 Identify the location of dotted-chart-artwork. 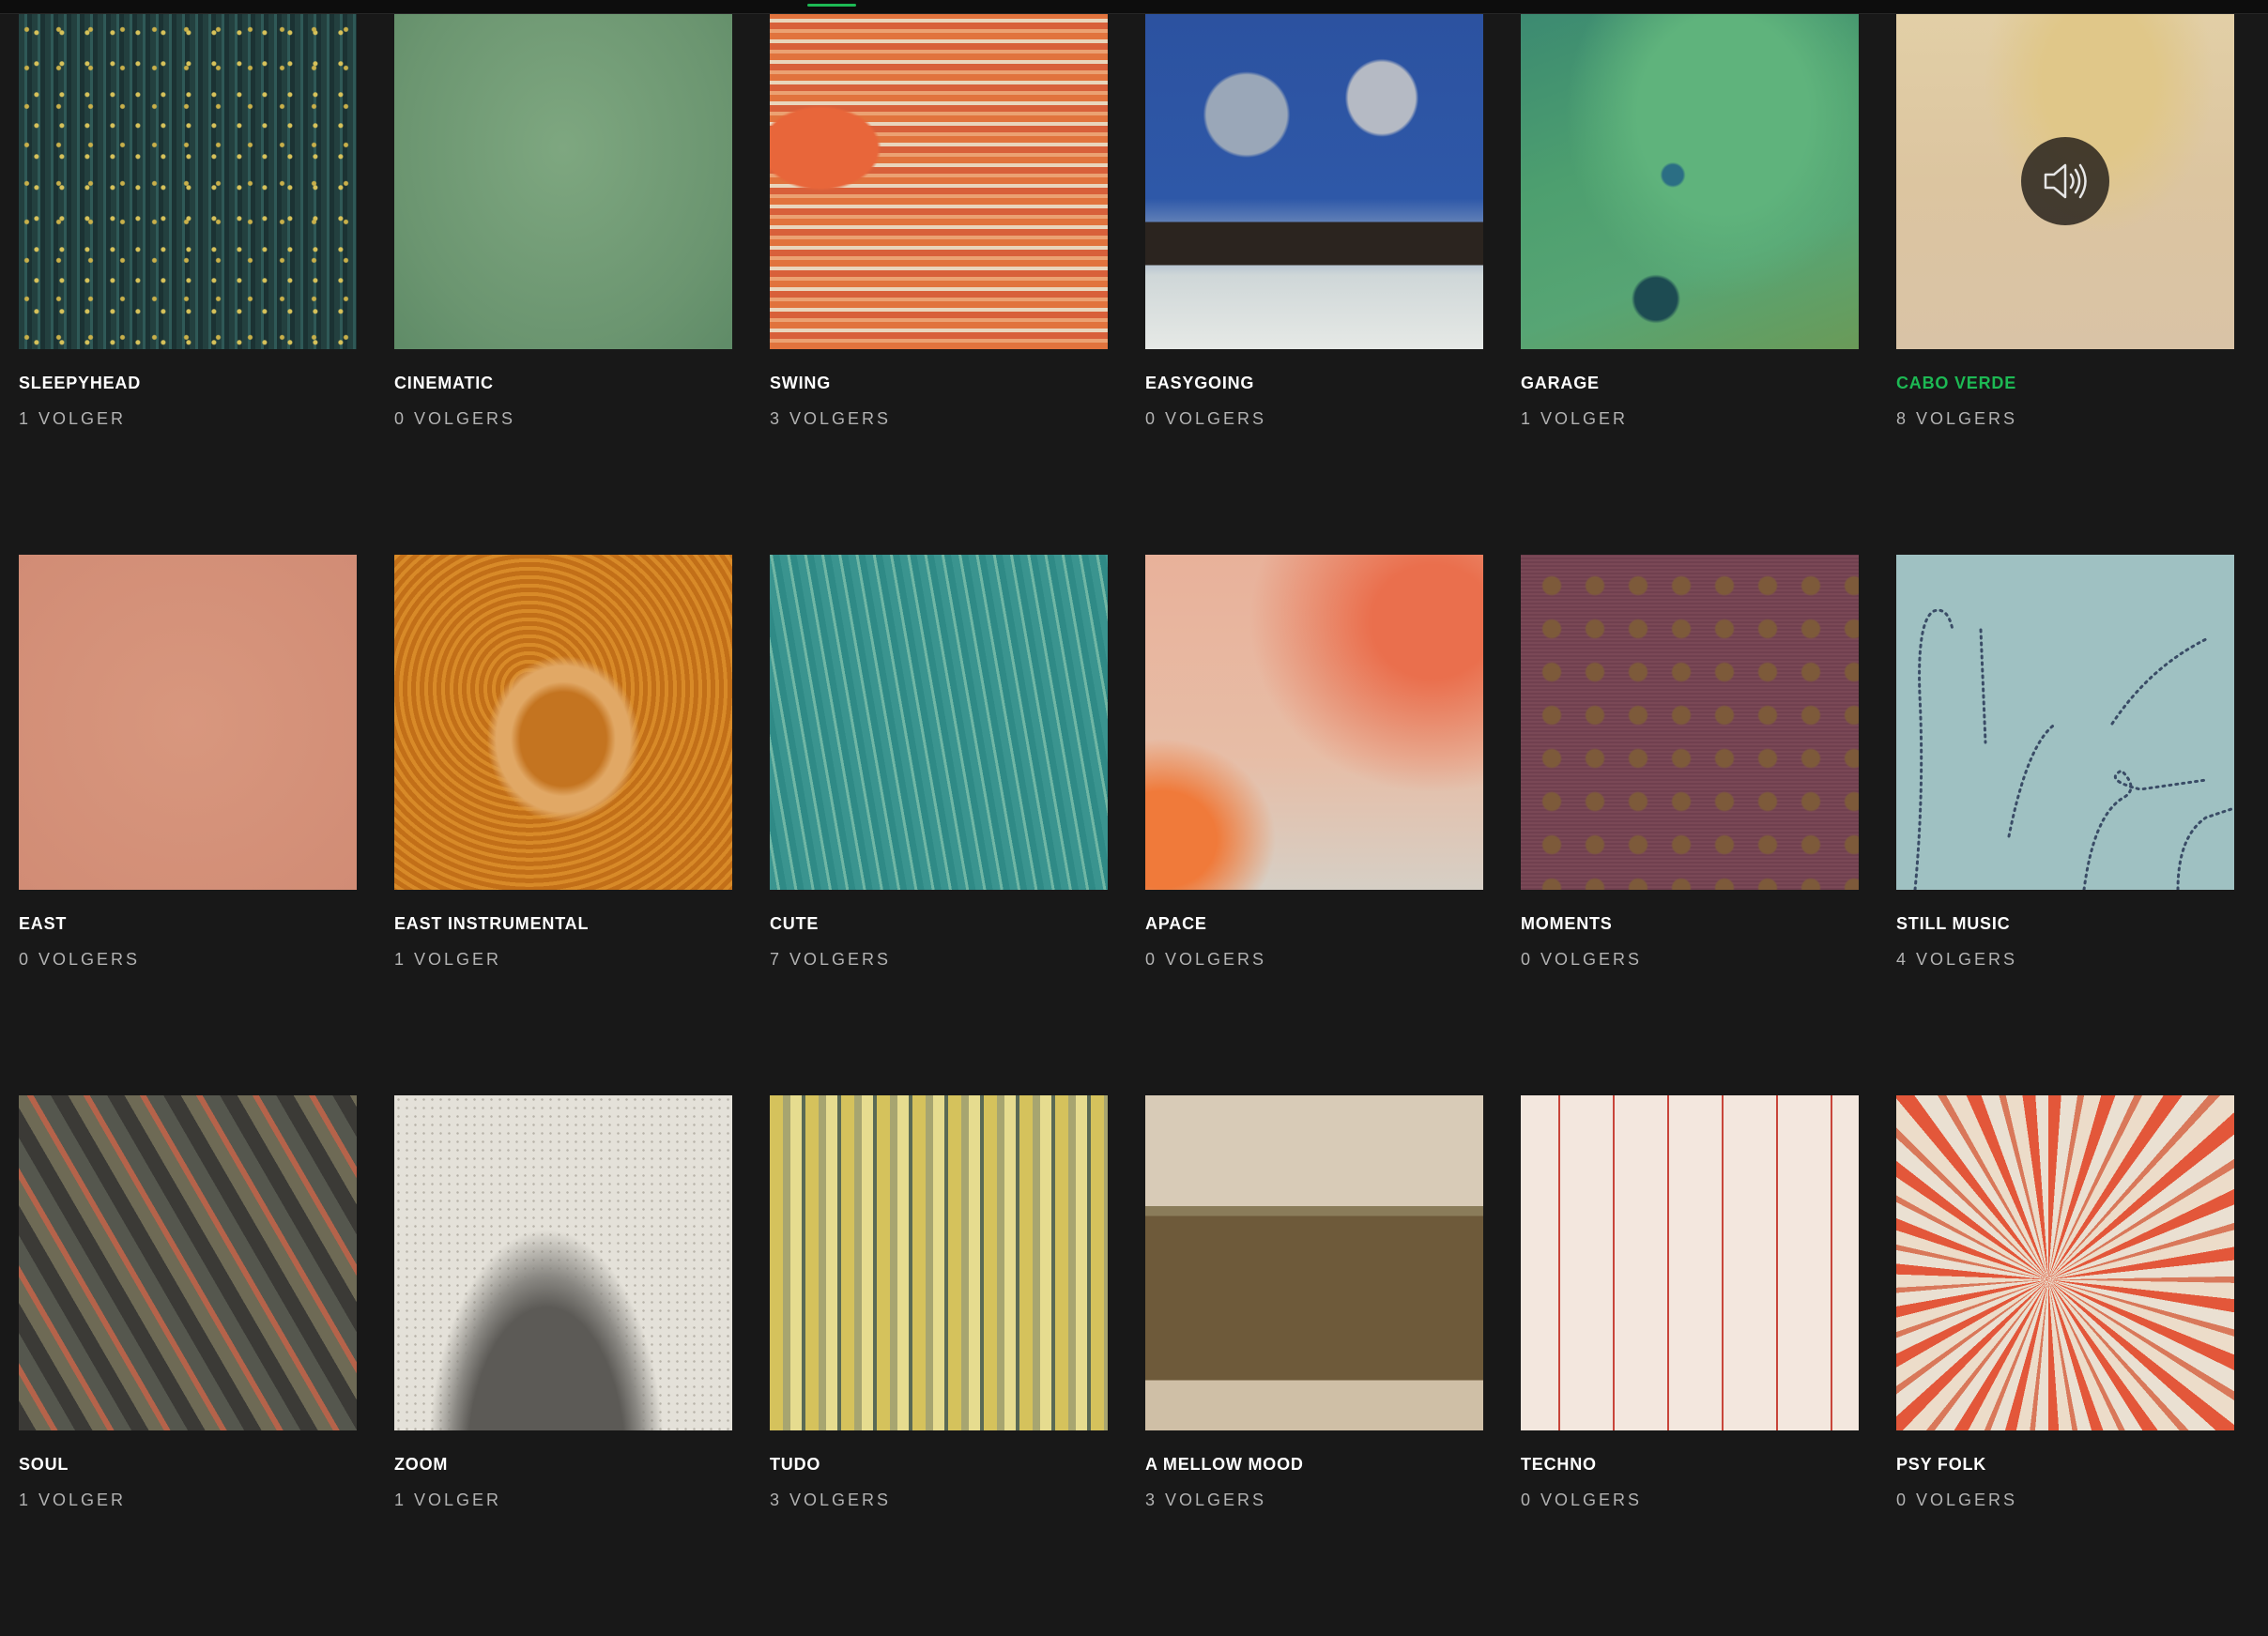
(2073, 749).